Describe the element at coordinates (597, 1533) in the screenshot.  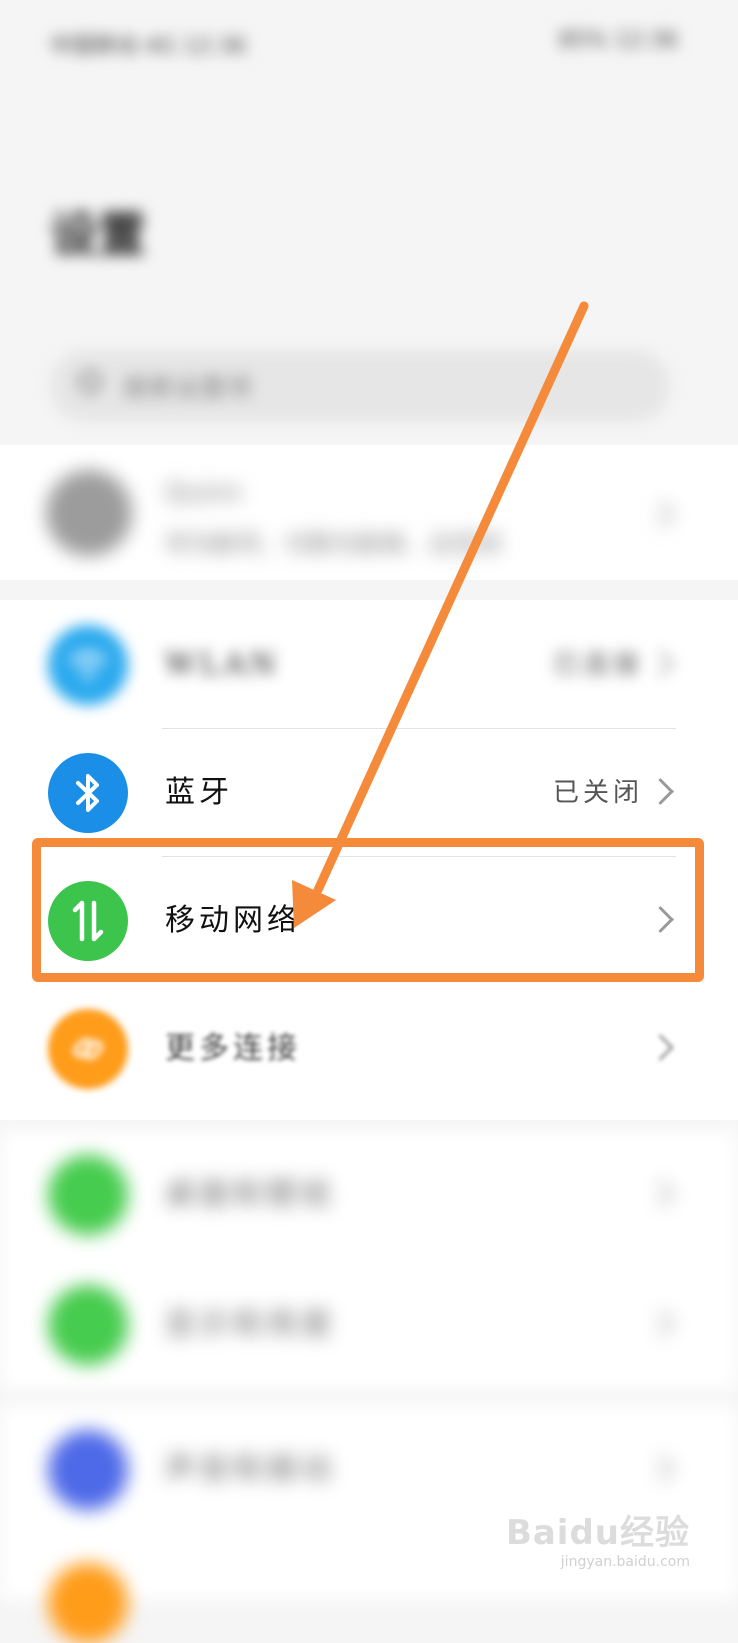
I see `watermark-logo: Baidu经验` at that location.